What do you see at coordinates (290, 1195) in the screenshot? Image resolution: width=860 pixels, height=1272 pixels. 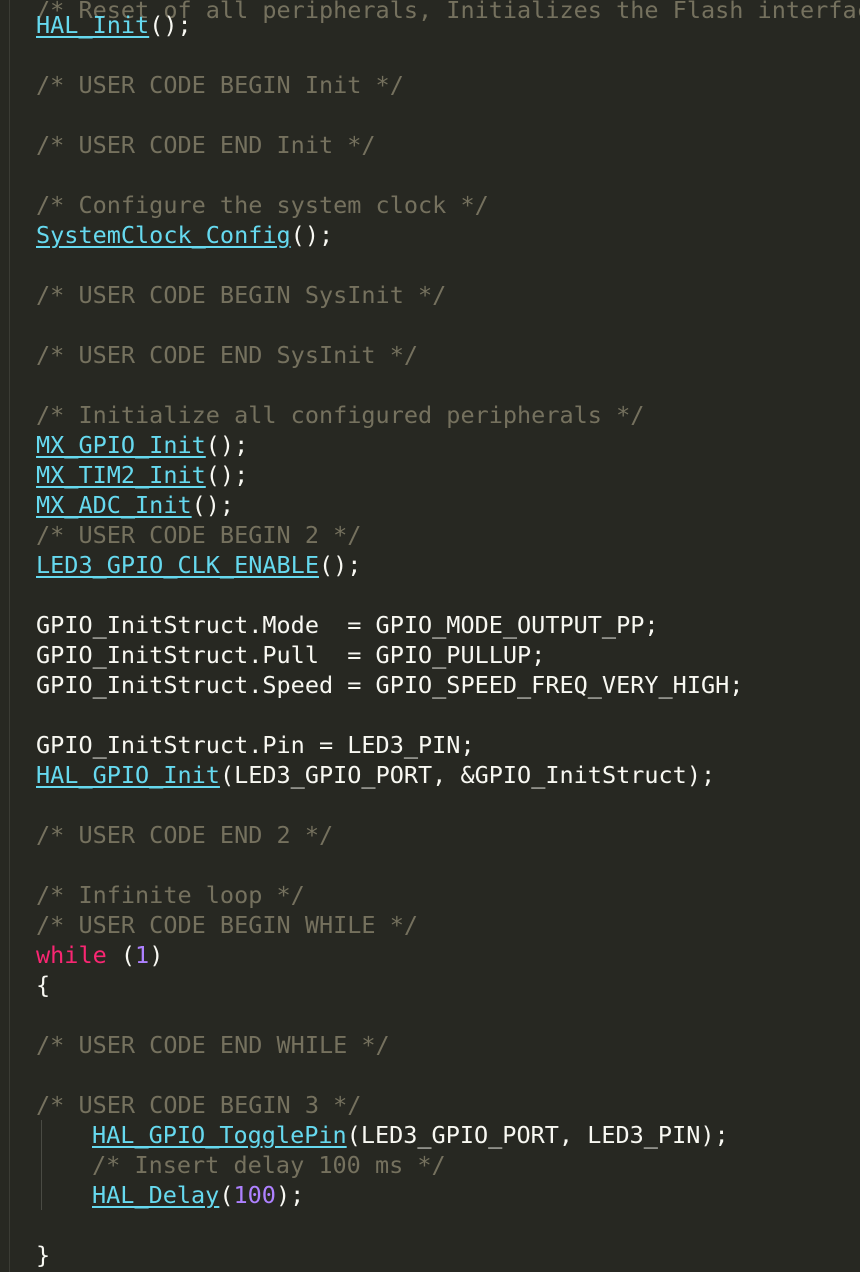 I see `code-token-plain: );` at bounding box center [290, 1195].